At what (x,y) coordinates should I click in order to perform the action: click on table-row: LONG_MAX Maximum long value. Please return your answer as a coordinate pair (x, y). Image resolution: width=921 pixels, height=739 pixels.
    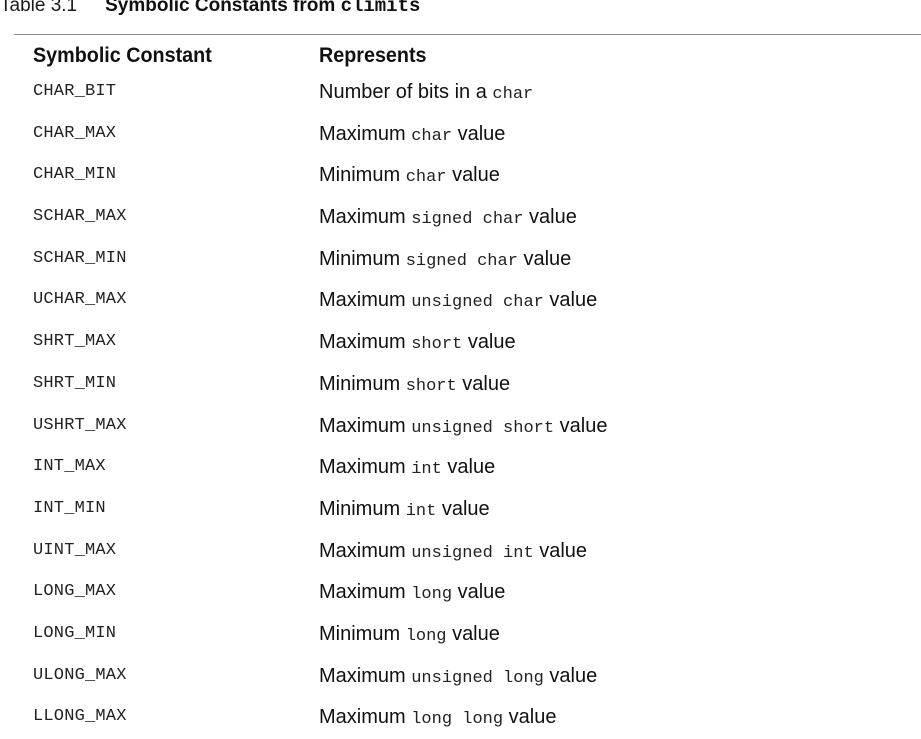
    Looking at the image, I should click on (473, 593).